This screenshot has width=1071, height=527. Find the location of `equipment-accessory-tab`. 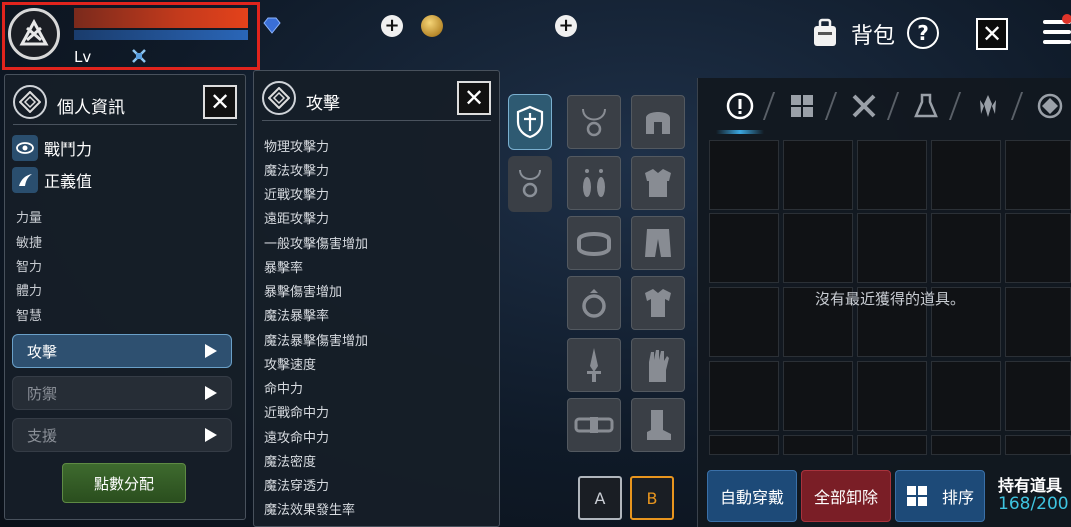

equipment-accessory-tab is located at coordinates (530, 184).